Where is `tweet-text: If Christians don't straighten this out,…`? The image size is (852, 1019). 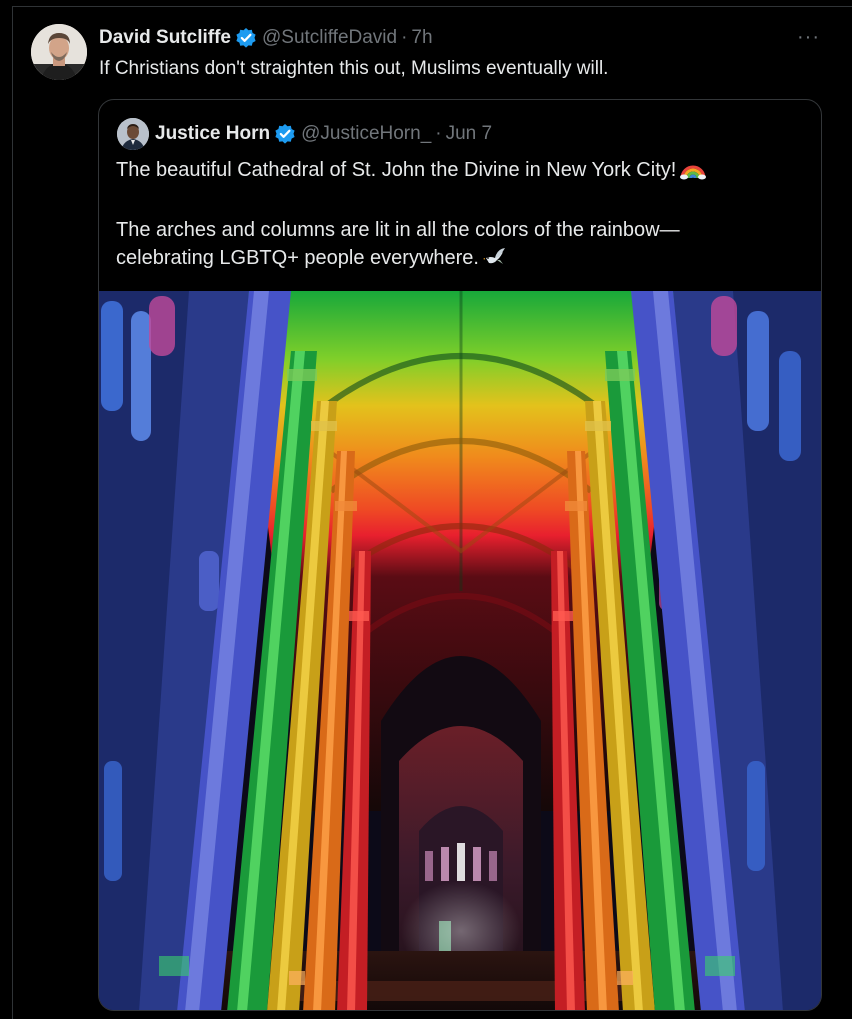
tweet-text: If Christians don't straighten this out,… is located at coordinates (354, 68).